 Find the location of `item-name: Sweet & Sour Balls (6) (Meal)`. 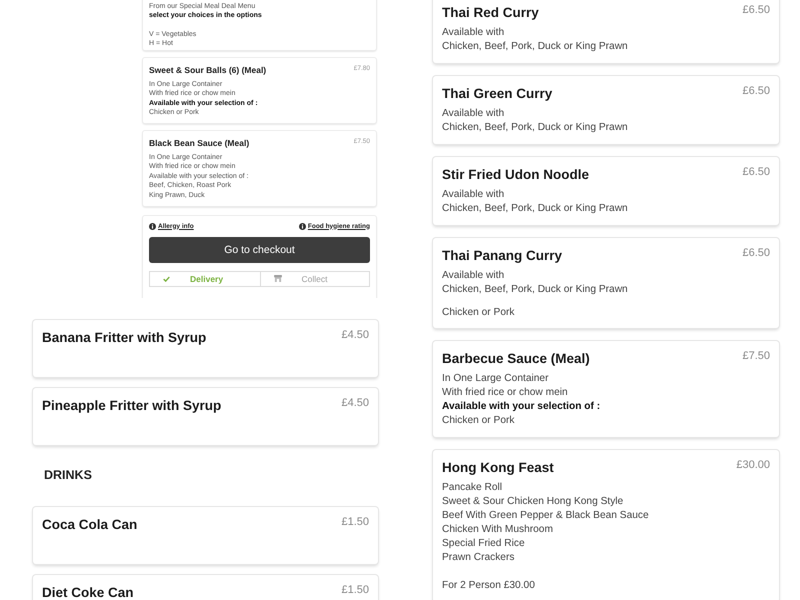

item-name: Sweet & Sour Balls (6) (Meal) is located at coordinates (207, 70).